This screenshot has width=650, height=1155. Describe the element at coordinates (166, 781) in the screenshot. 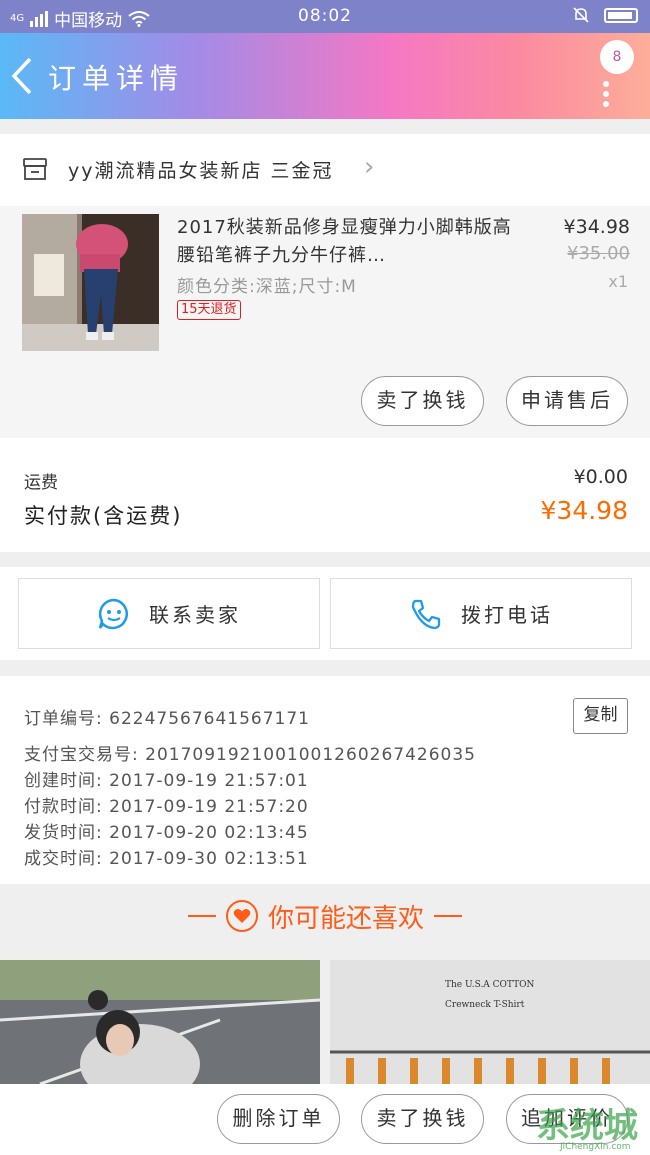

I see `created-time: 创建时间: 2017-09-19 21:57:01` at that location.